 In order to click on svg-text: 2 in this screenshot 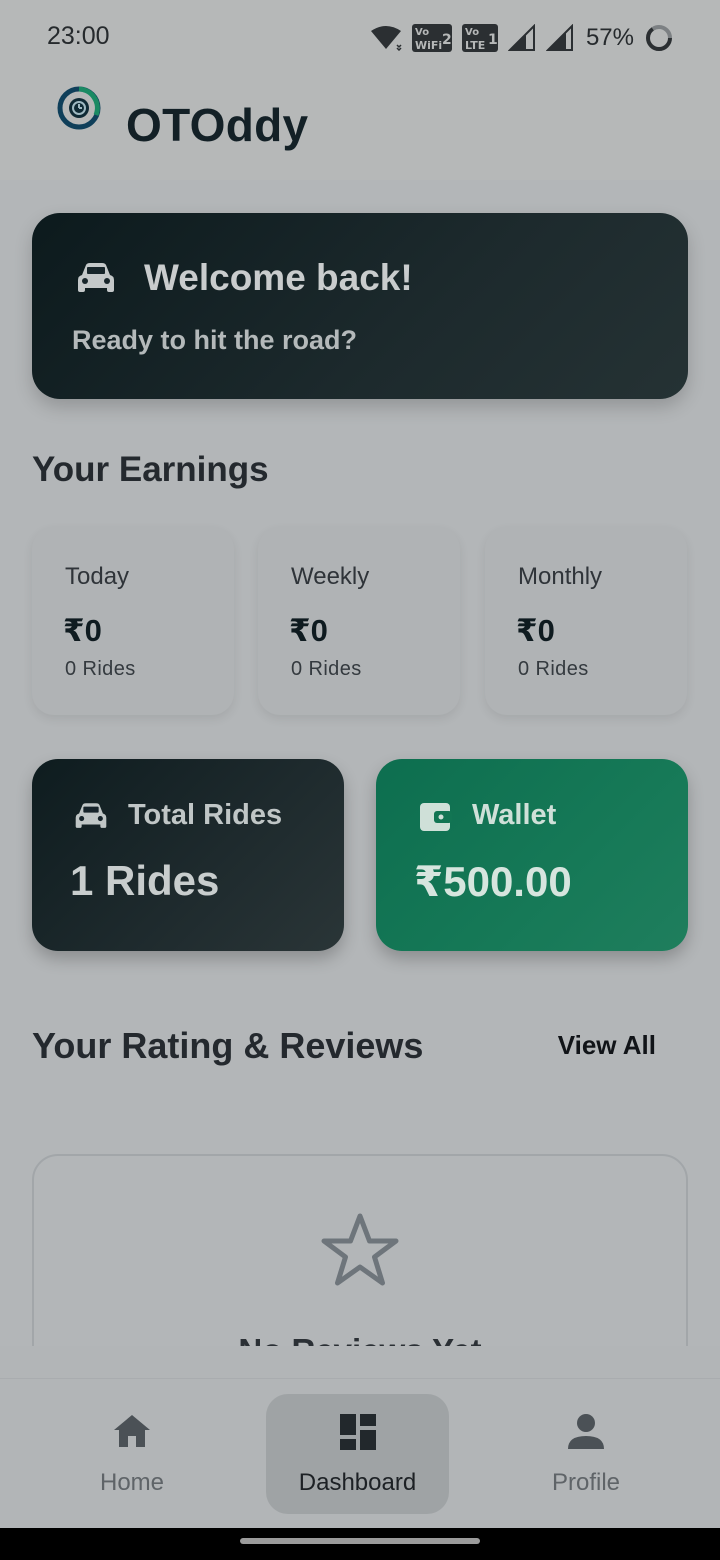, I will do `click(447, 40)`.